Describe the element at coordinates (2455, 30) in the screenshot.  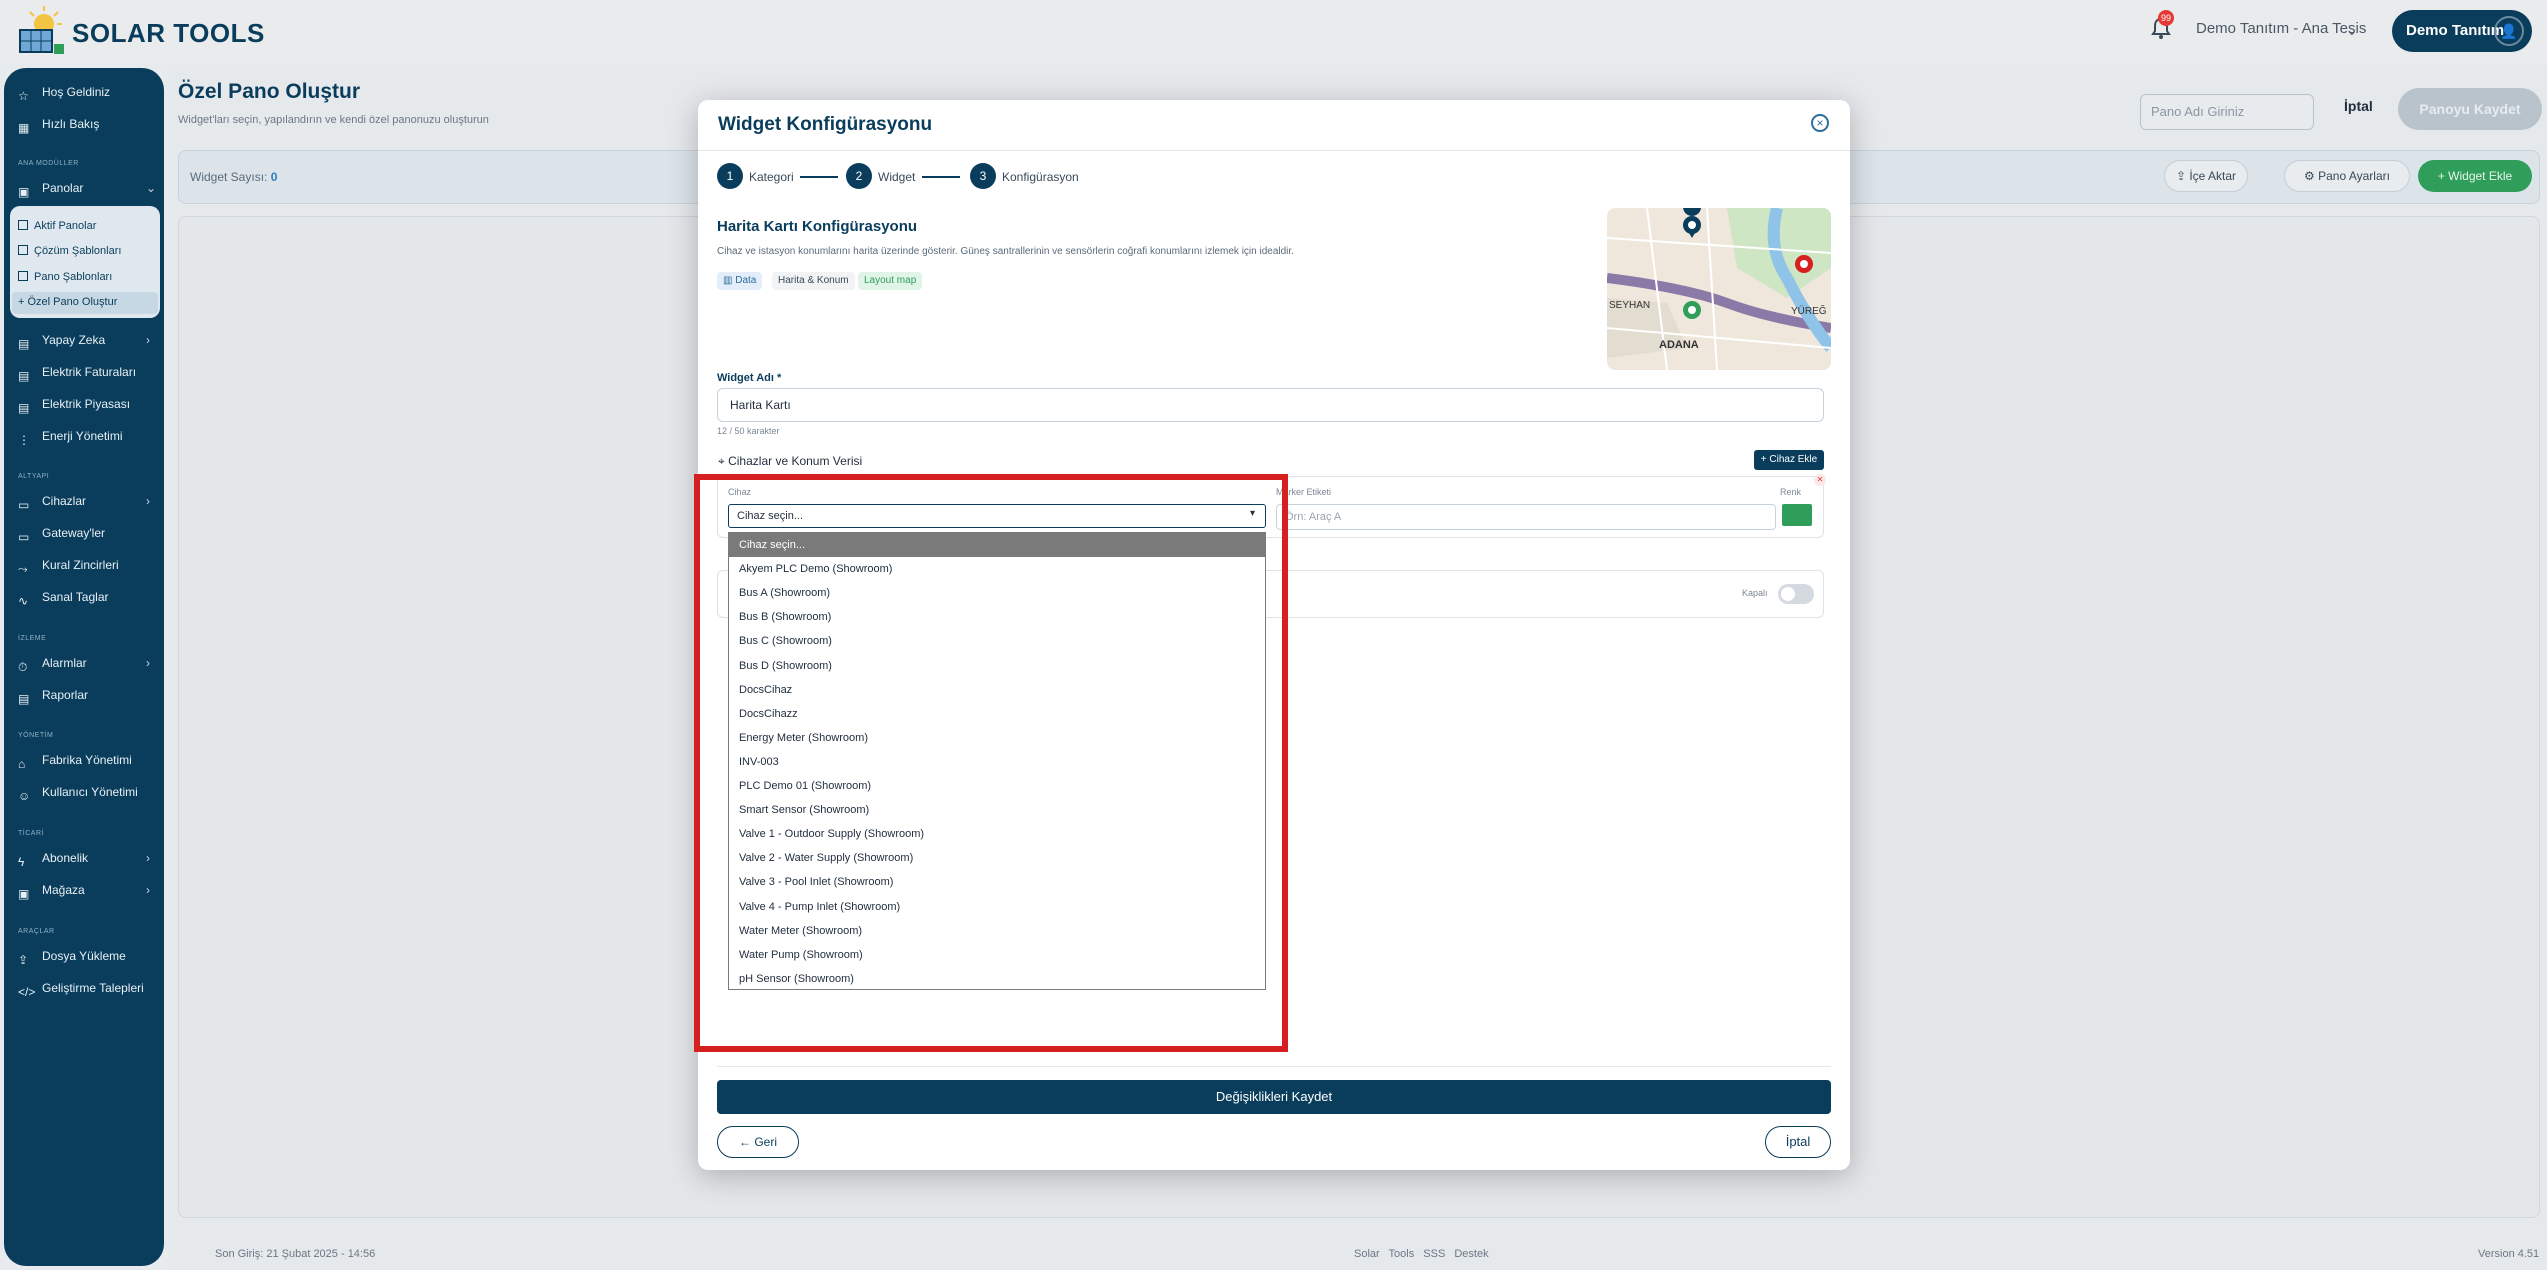
I see `user-name: Demo Tanıtım` at that location.